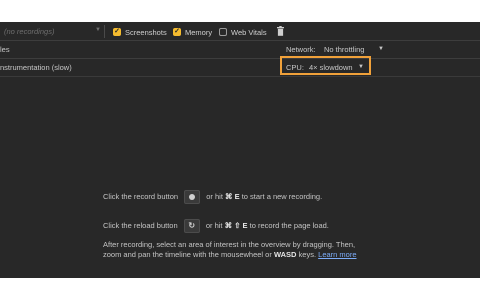 The image size is (480, 300). I want to click on memory-checkbox: ✓ Memory, so click(192, 32).